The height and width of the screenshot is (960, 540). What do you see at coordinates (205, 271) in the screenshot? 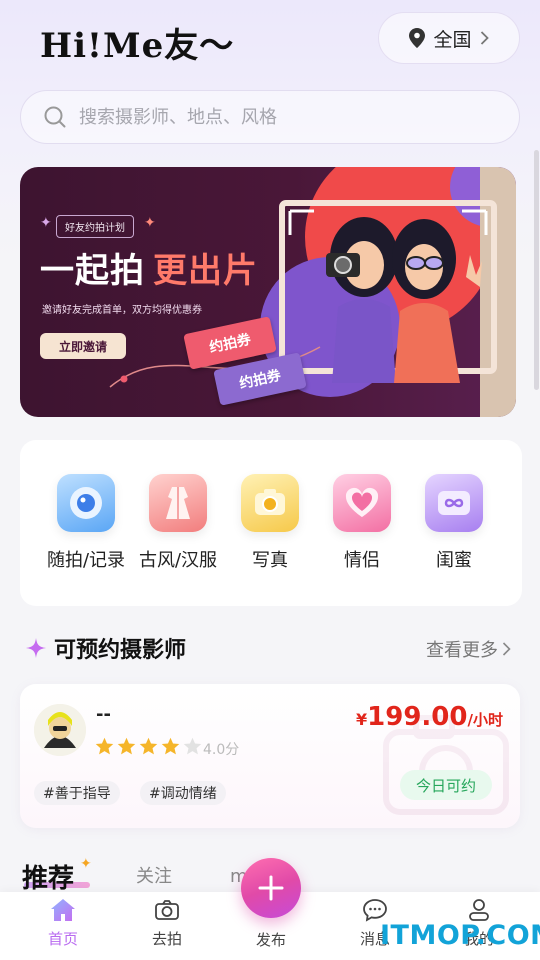
I see `banner-headline-highlight: 更出片` at bounding box center [205, 271].